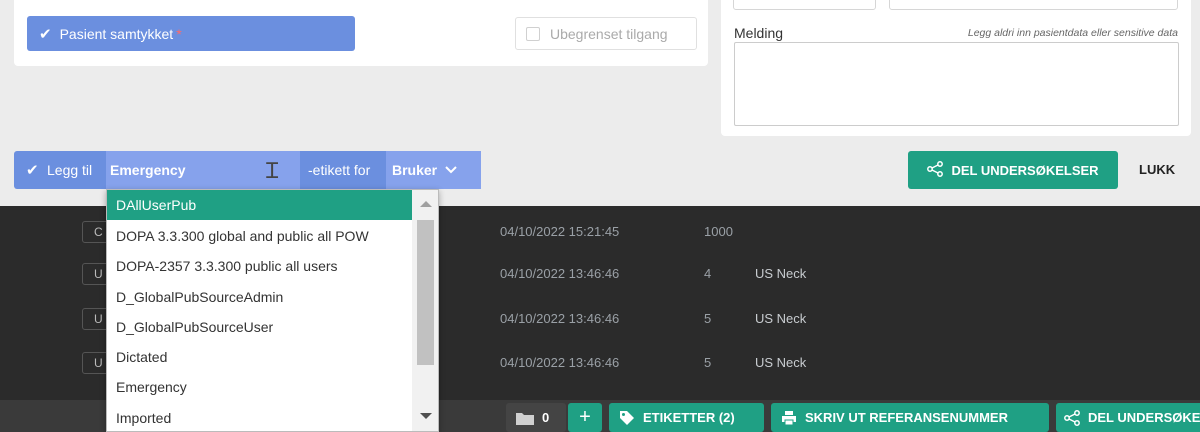 The image size is (1200, 432). I want to click on print-reference-button: SKRIV UT REFERANSENUMMER, so click(910, 417).